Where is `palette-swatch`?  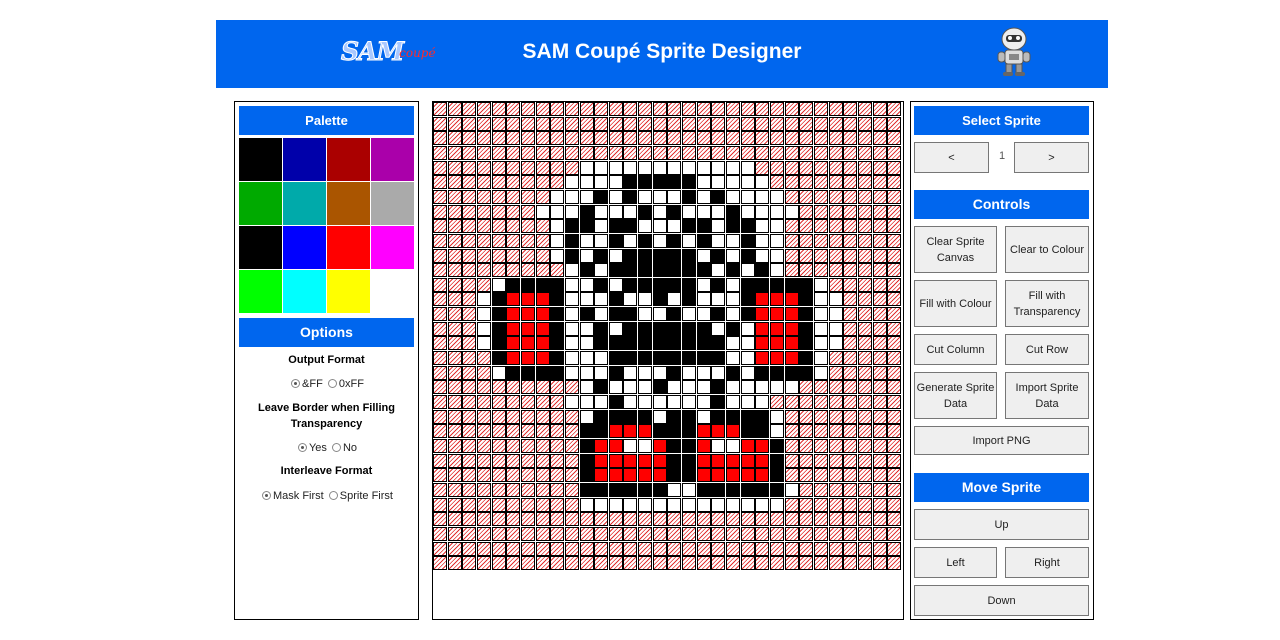
palette-swatch is located at coordinates (348, 159).